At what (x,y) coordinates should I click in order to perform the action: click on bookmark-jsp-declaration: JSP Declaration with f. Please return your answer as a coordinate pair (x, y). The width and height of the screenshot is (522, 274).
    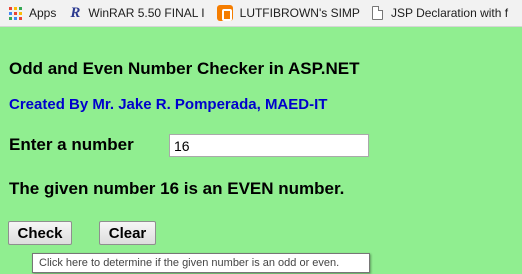
    Looking at the image, I should click on (440, 13).